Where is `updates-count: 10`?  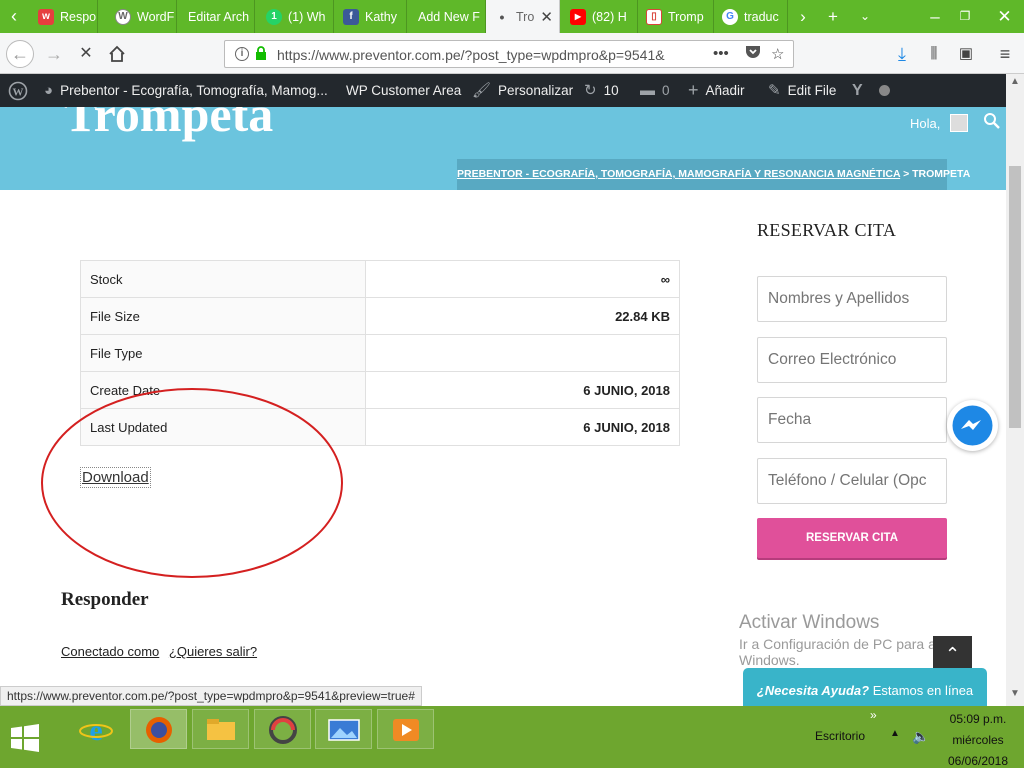 updates-count: 10 is located at coordinates (611, 90).